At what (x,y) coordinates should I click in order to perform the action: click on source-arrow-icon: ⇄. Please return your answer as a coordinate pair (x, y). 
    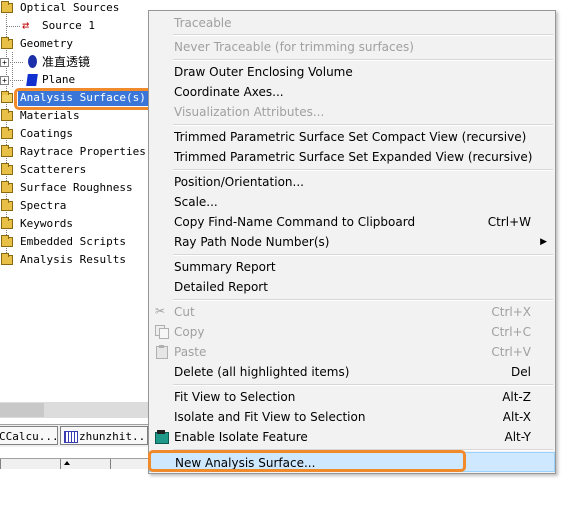
    Looking at the image, I should click on (26, 25).